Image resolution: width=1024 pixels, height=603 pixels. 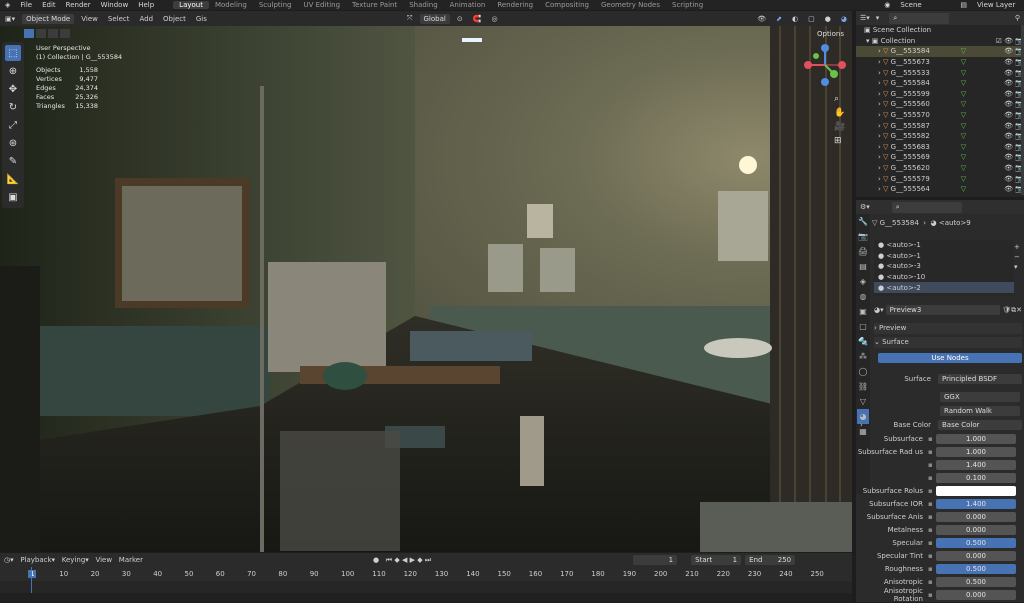 What do you see at coordinates (863, 311) in the screenshot?
I see `tab-collection-icon: ▣` at bounding box center [863, 311].